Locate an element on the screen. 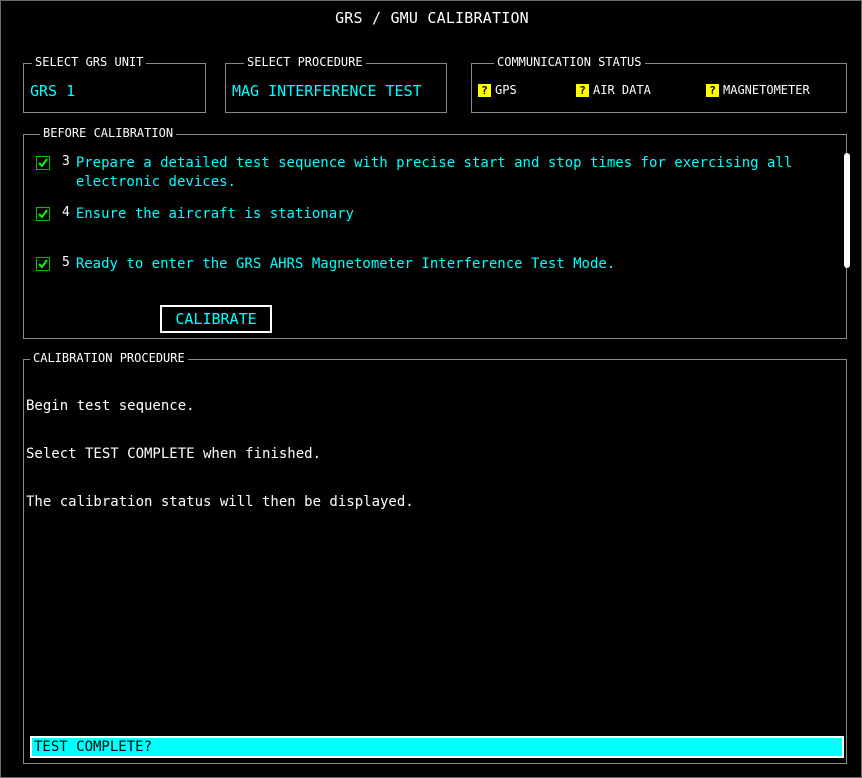  procedure-selector: MAG INTERFERENCE TEST is located at coordinates (327, 91).